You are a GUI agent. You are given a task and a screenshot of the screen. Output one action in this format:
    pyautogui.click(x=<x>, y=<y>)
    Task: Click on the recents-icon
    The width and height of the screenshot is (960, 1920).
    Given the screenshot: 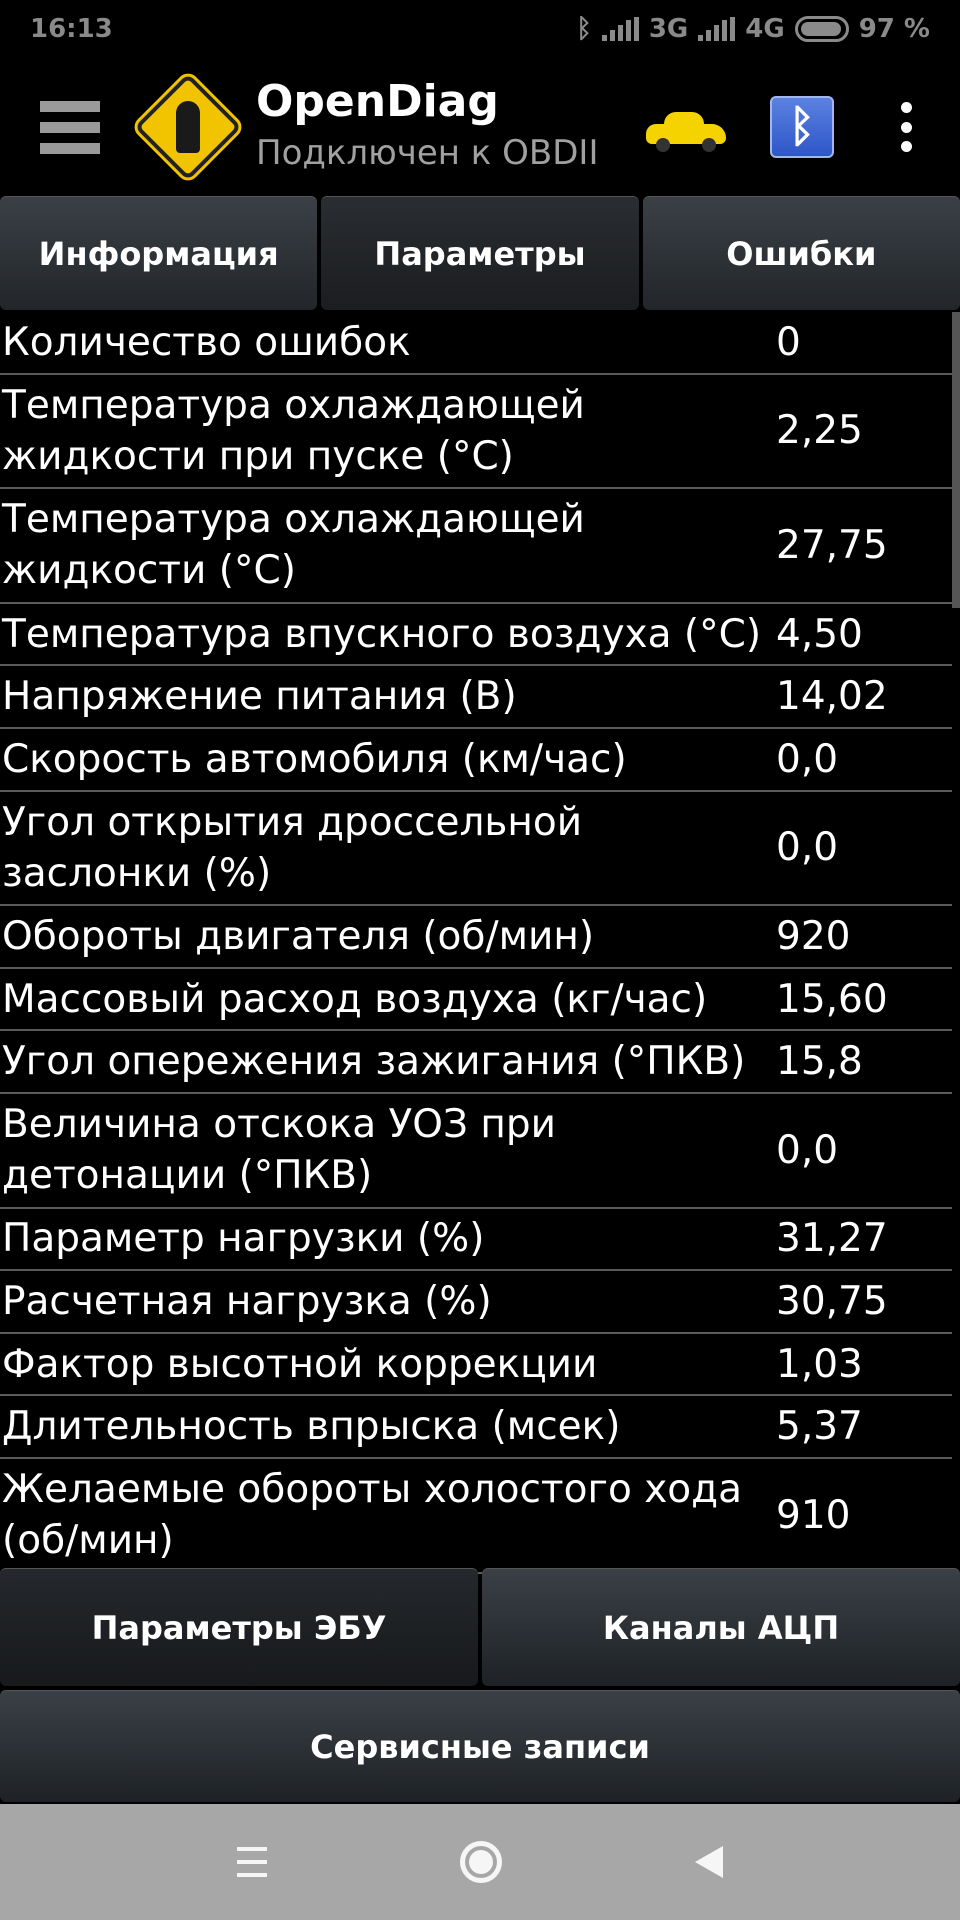 What is the action you would take?
    pyautogui.click(x=251, y=1862)
    